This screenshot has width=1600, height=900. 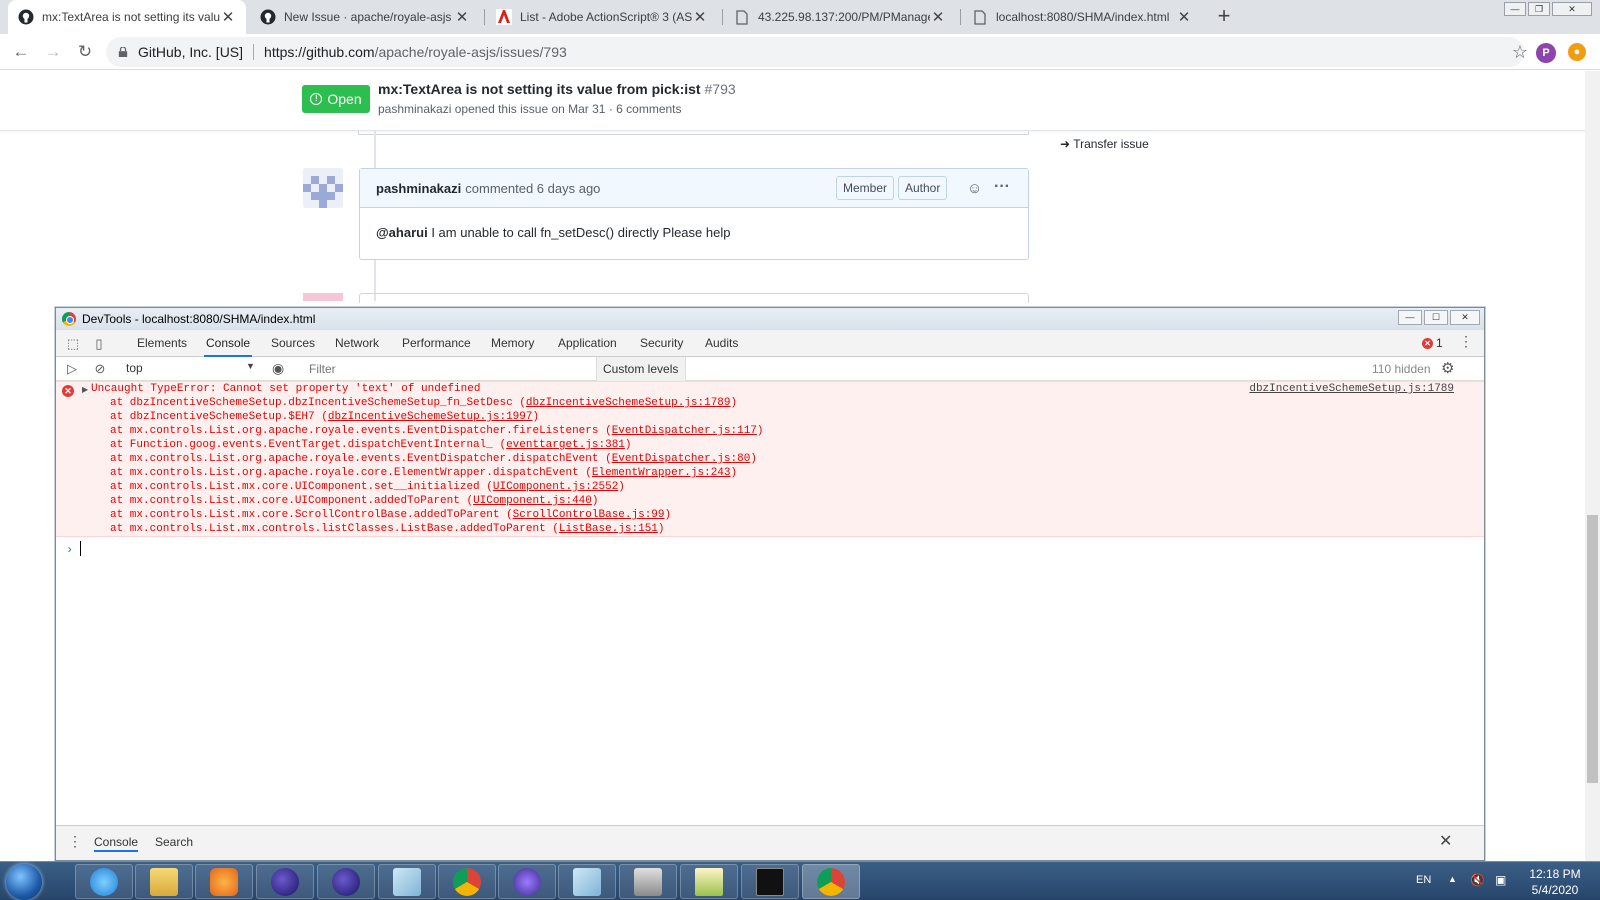 I want to click on drawer-tab-console: Console, so click(x=116, y=843).